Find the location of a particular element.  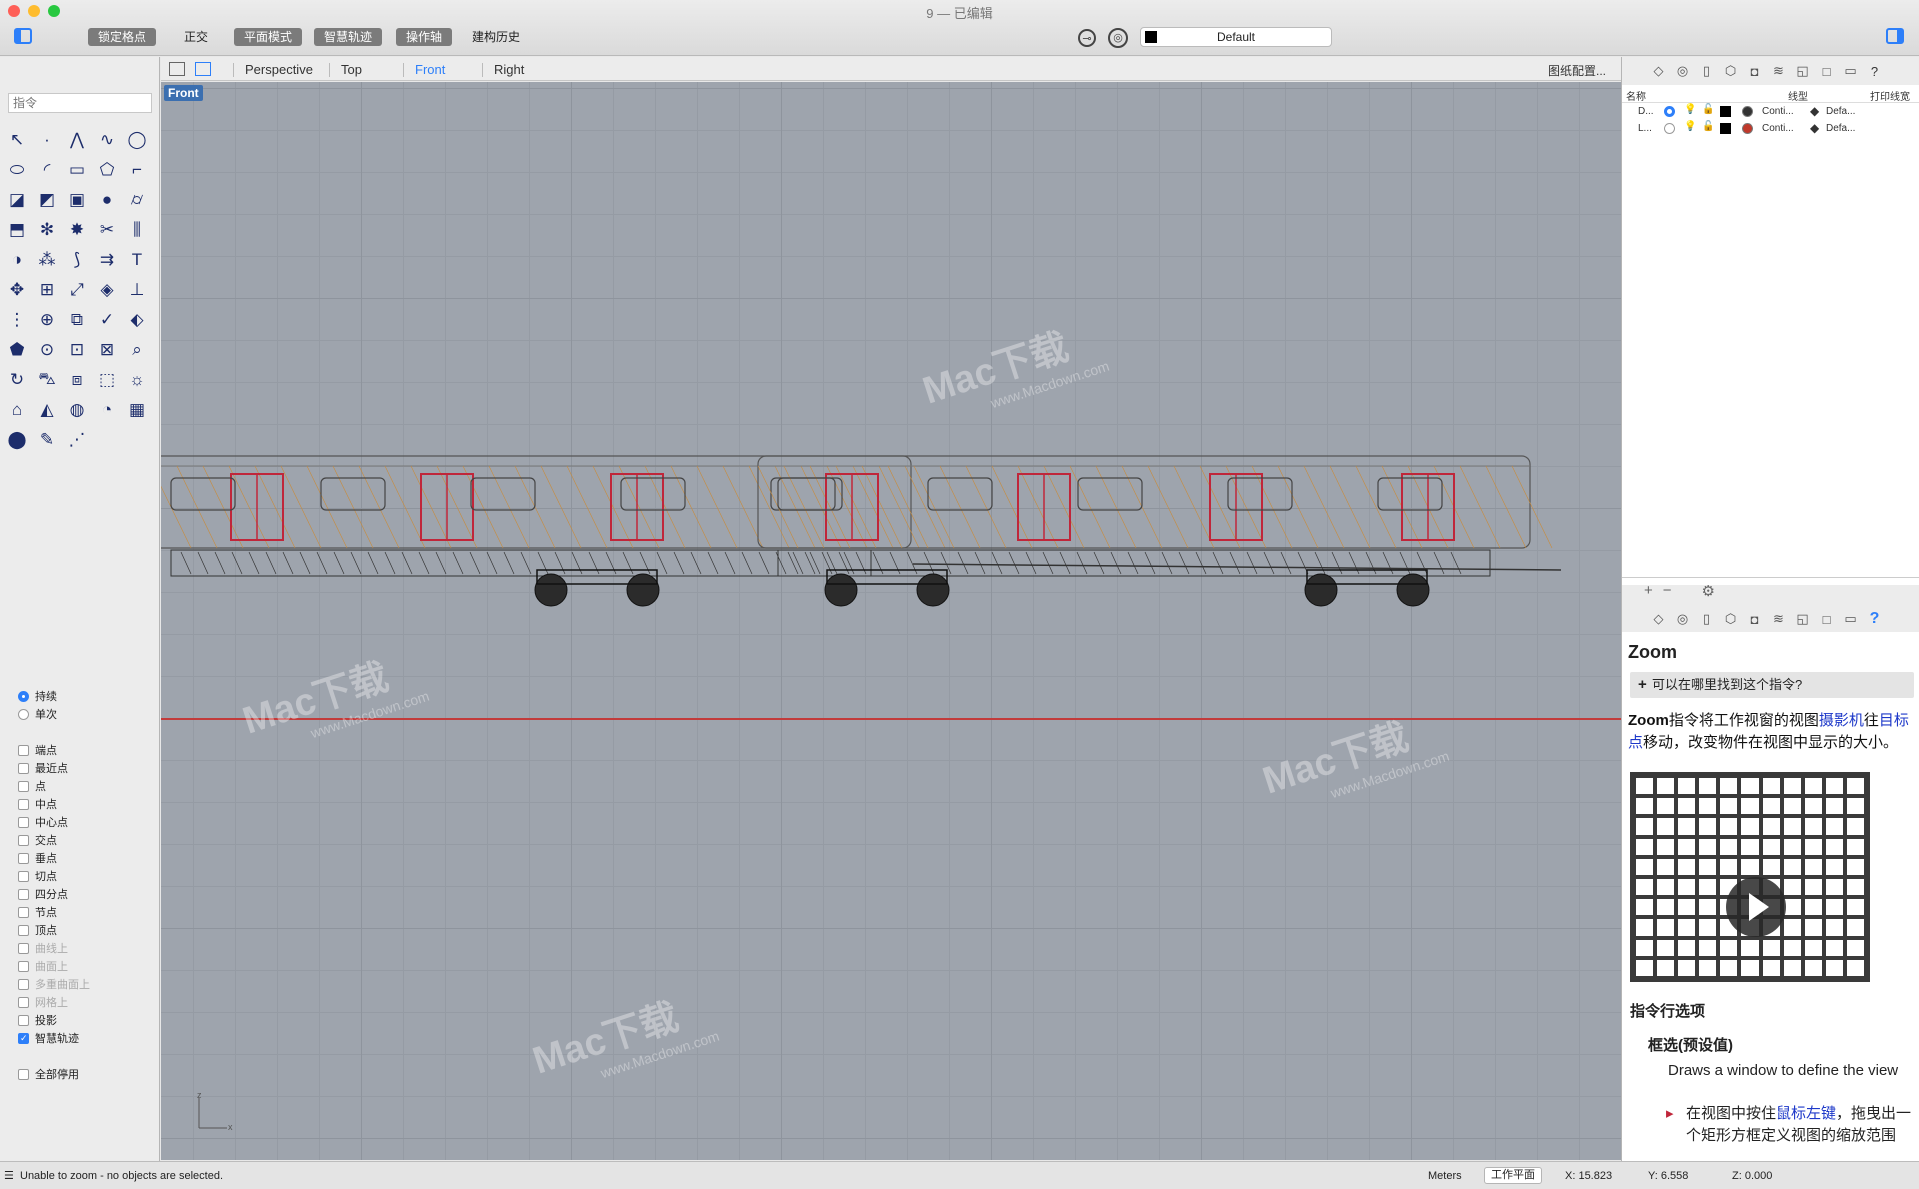

osnap-option: 点 is located at coordinates (88, 786).